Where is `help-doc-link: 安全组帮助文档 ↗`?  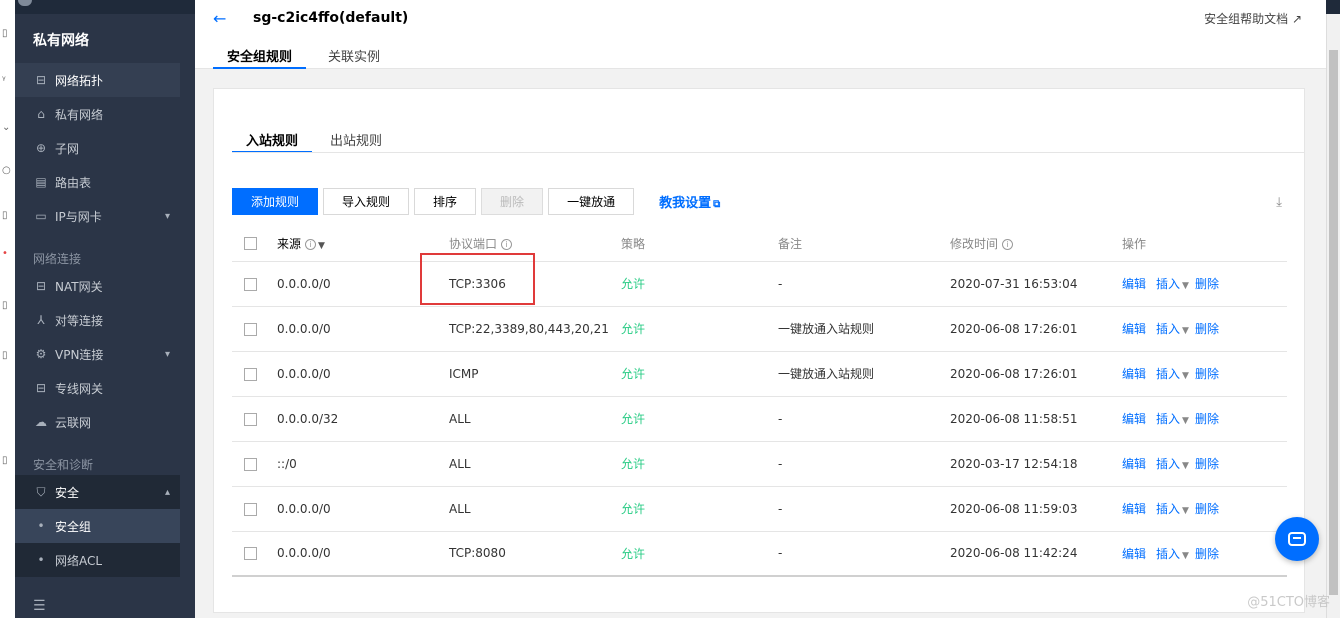 help-doc-link: 安全组帮助文档 ↗ is located at coordinates (1253, 18).